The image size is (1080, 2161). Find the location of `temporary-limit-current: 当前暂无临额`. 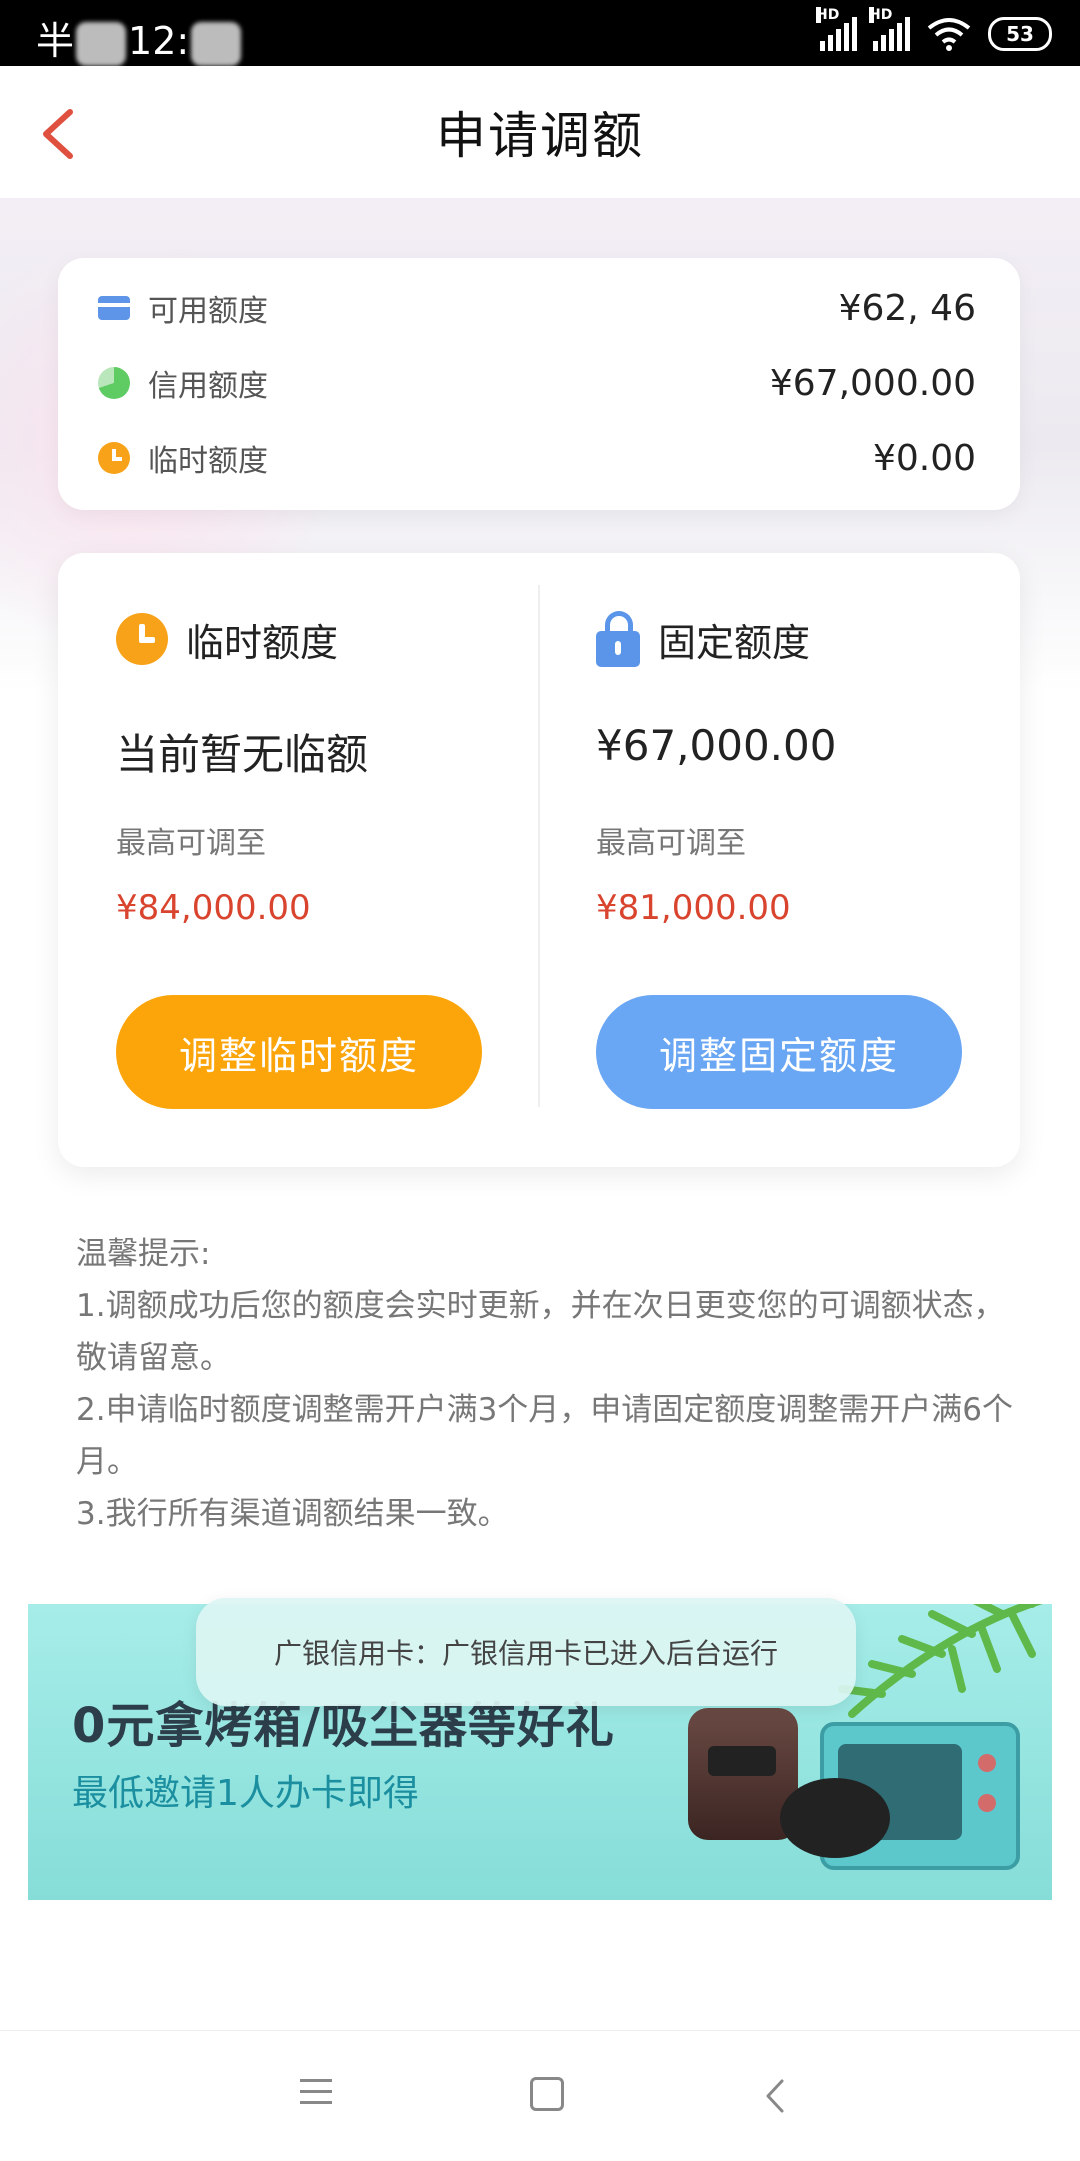

temporary-limit-current: 当前暂无临额 is located at coordinates (242, 754).